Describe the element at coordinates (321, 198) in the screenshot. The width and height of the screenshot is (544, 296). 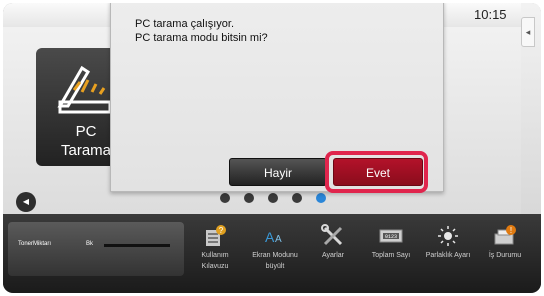
I see `page-dot-active` at that location.